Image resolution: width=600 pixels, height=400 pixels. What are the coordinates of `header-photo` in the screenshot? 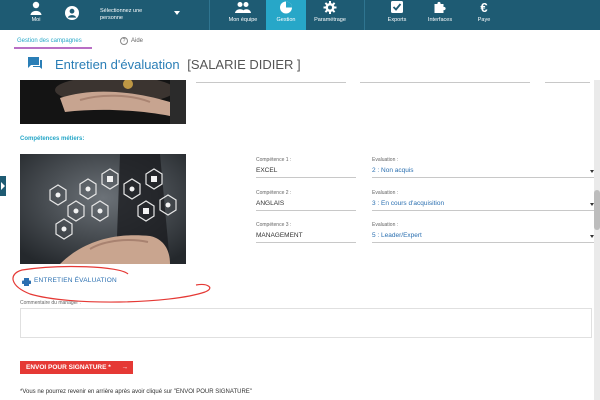 It's located at (103, 102).